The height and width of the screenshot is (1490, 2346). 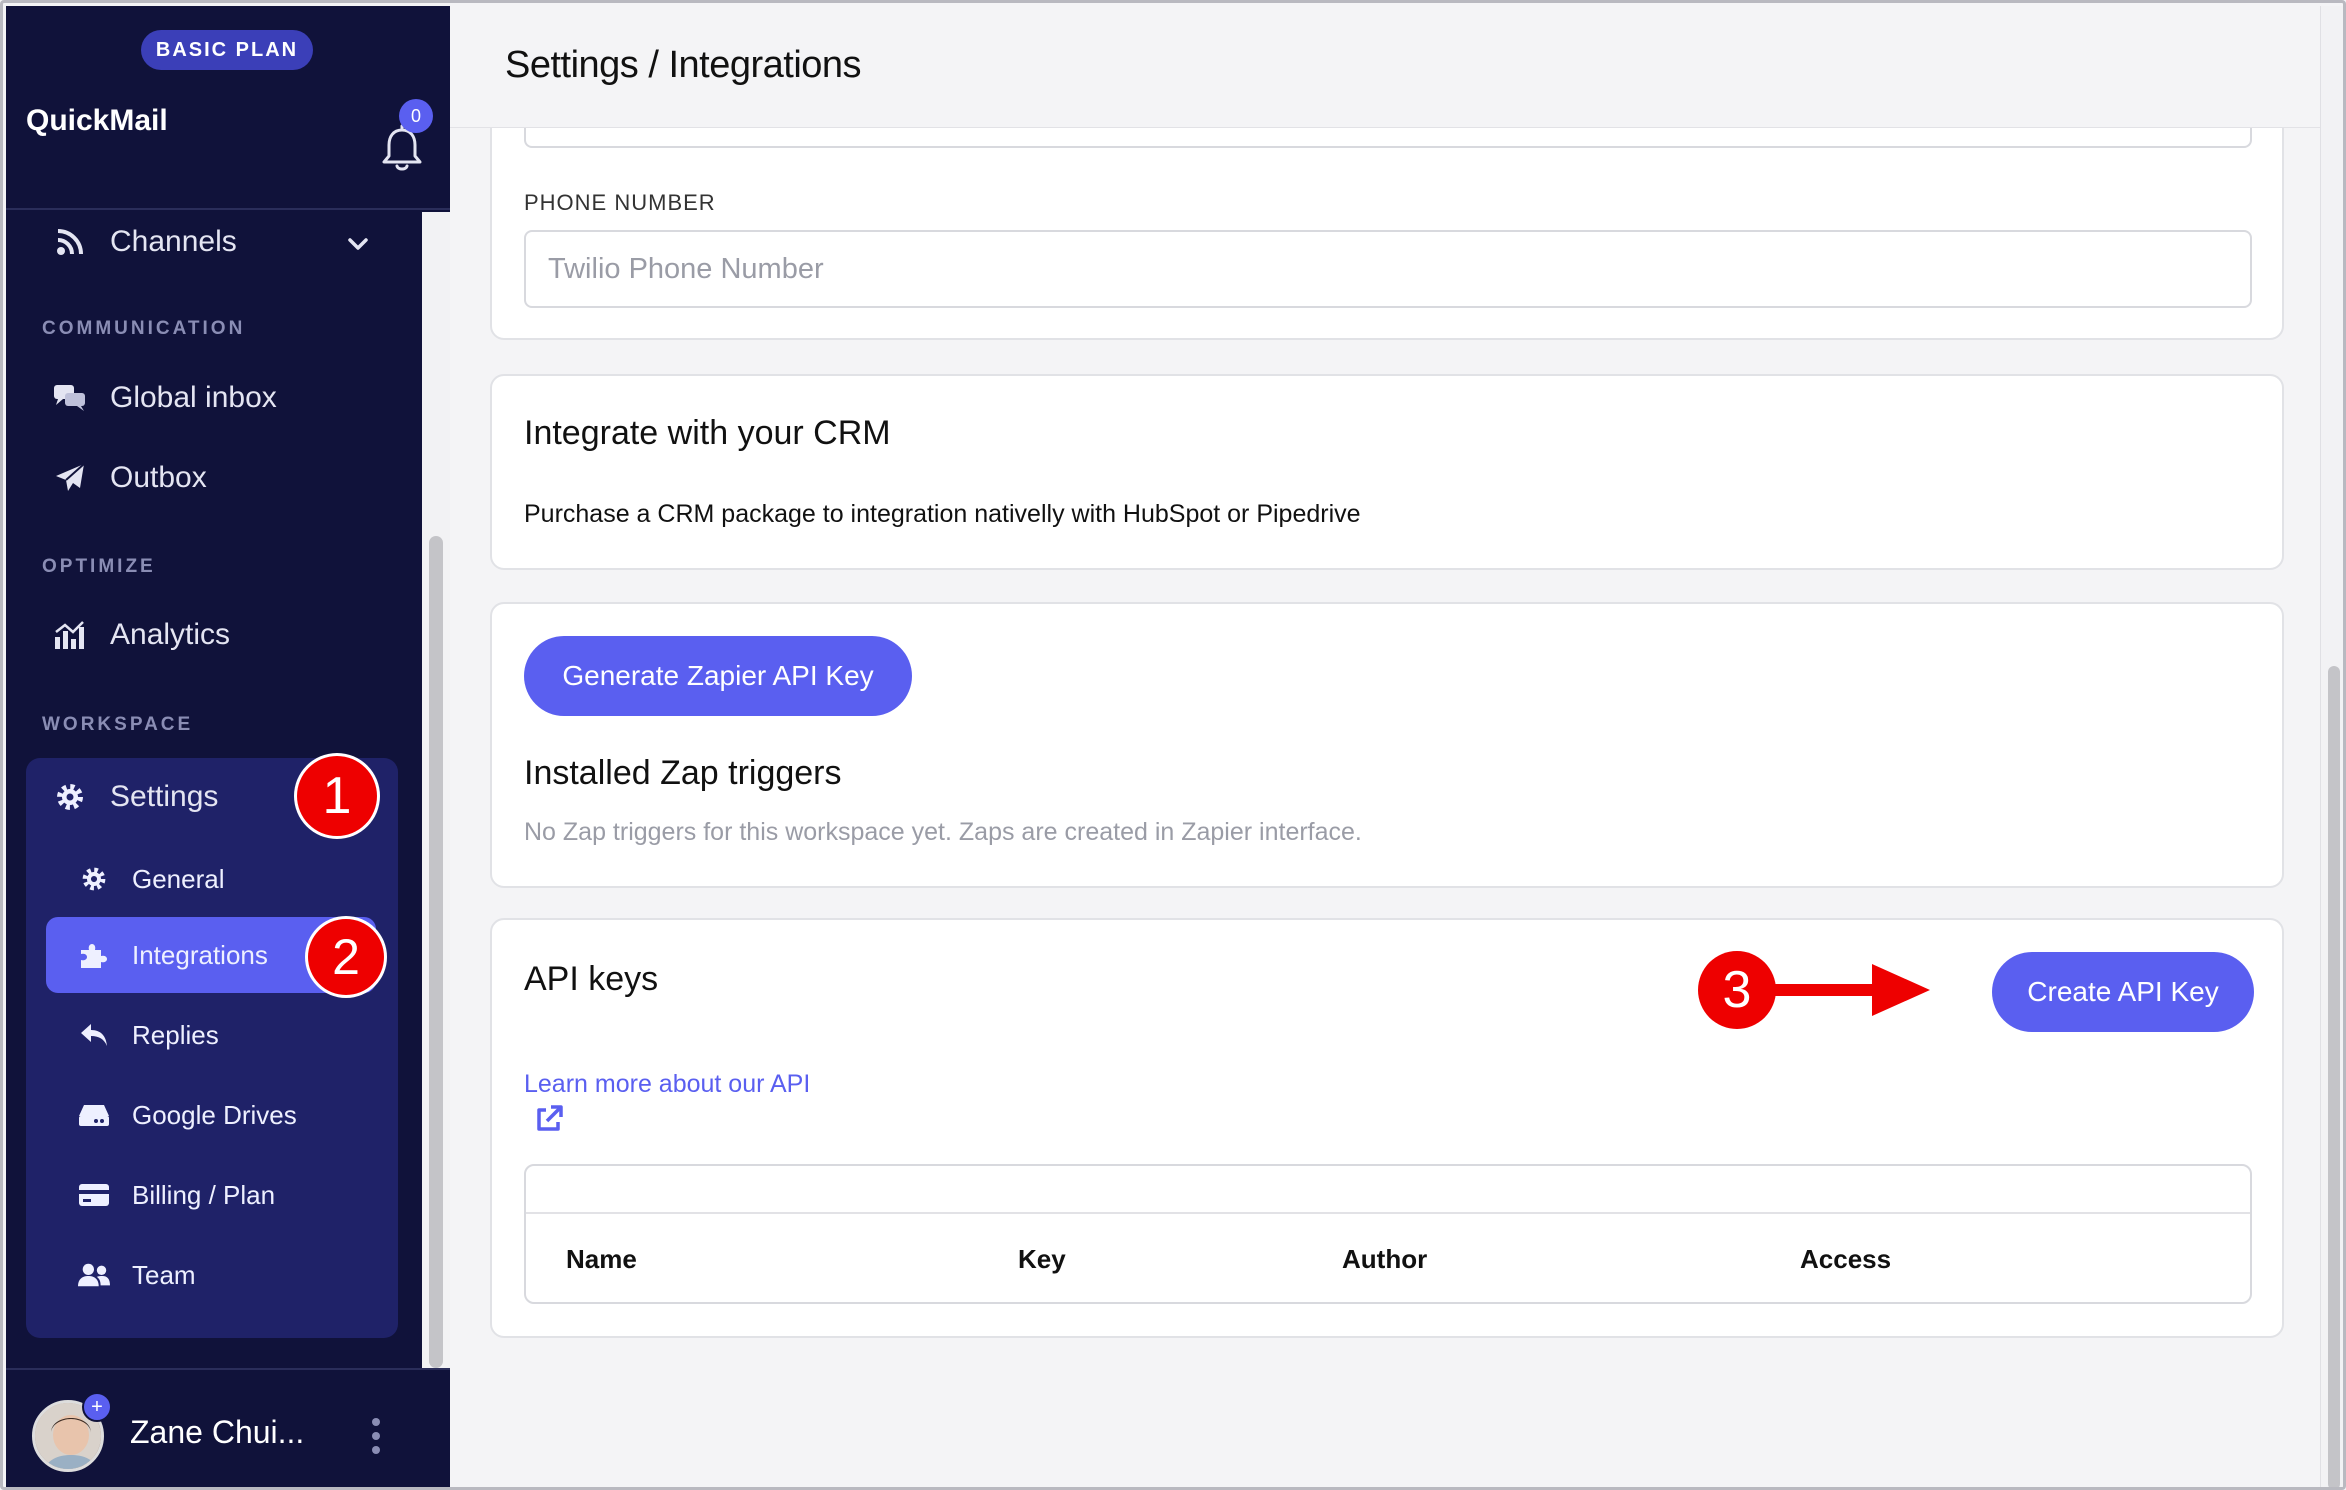 What do you see at coordinates (620, 202) in the screenshot?
I see `phone-number-label: PHONE NUMBER` at bounding box center [620, 202].